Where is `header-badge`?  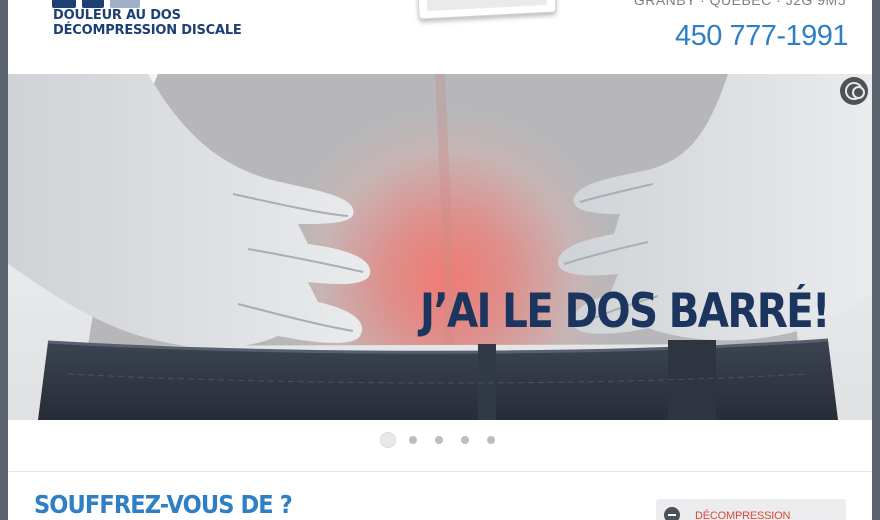
header-badge is located at coordinates (487, 10).